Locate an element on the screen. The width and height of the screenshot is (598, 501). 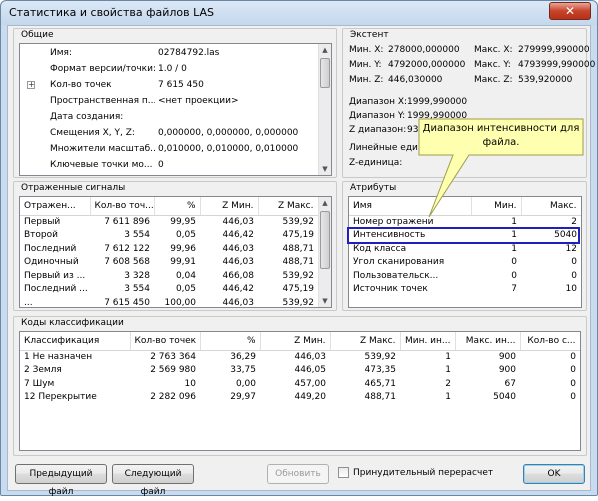
callout-text: Диапазон интенсивности для файла. is located at coordinates (501, 135).